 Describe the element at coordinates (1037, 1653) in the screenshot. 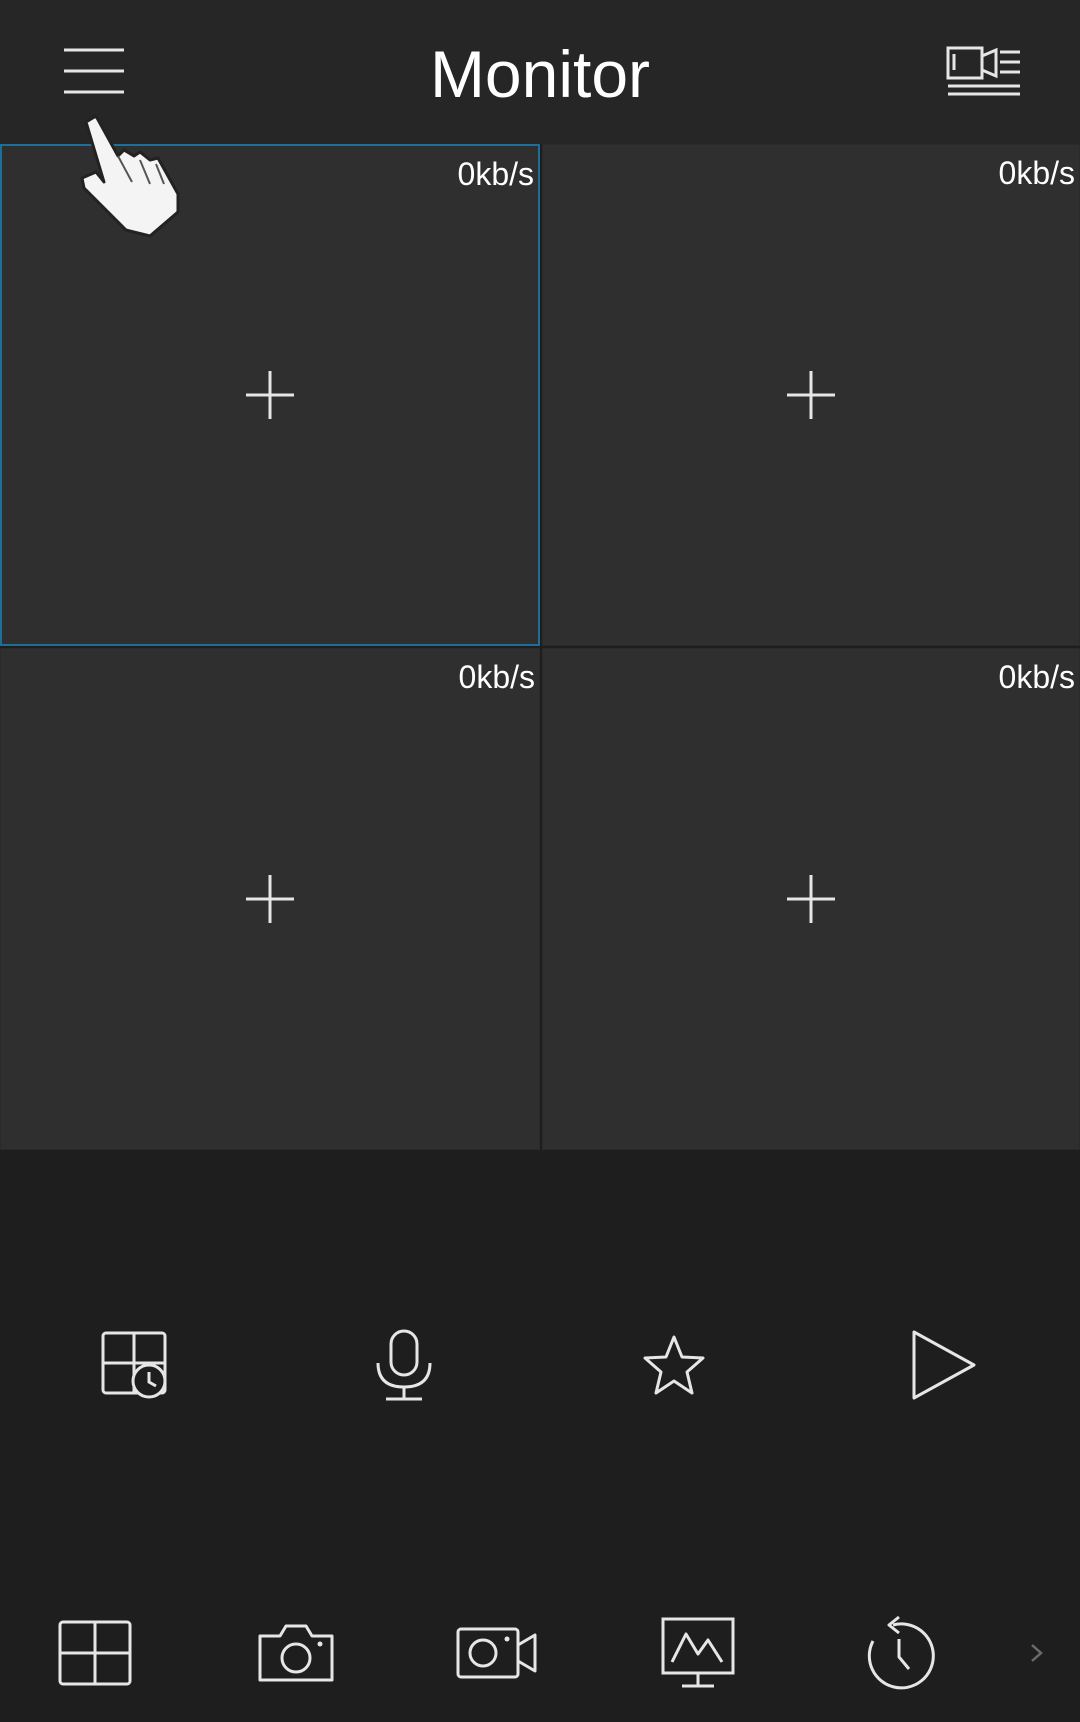

I see `chevron-right-icon` at that location.